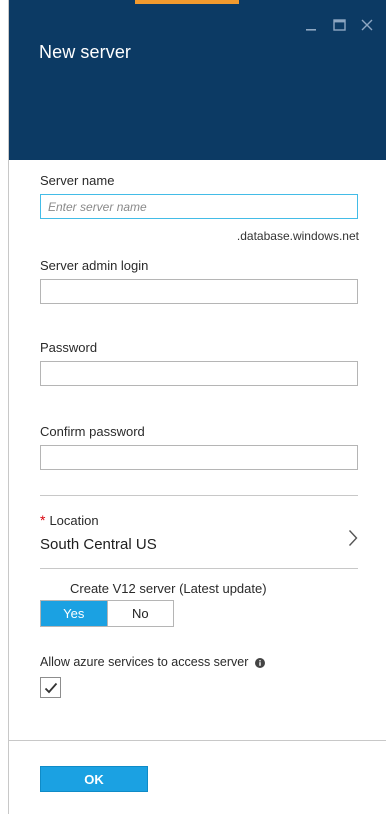 The width and height of the screenshot is (386, 814). What do you see at coordinates (77, 180) in the screenshot?
I see `server-name-label: Server name` at bounding box center [77, 180].